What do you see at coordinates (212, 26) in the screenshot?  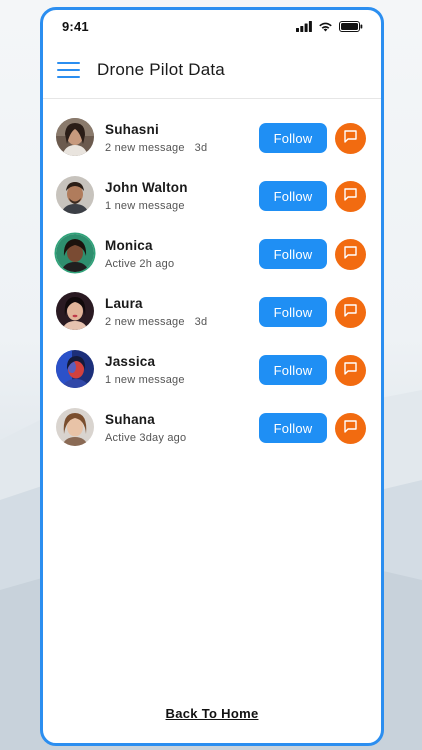 I see `status-bar: 9:41` at bounding box center [212, 26].